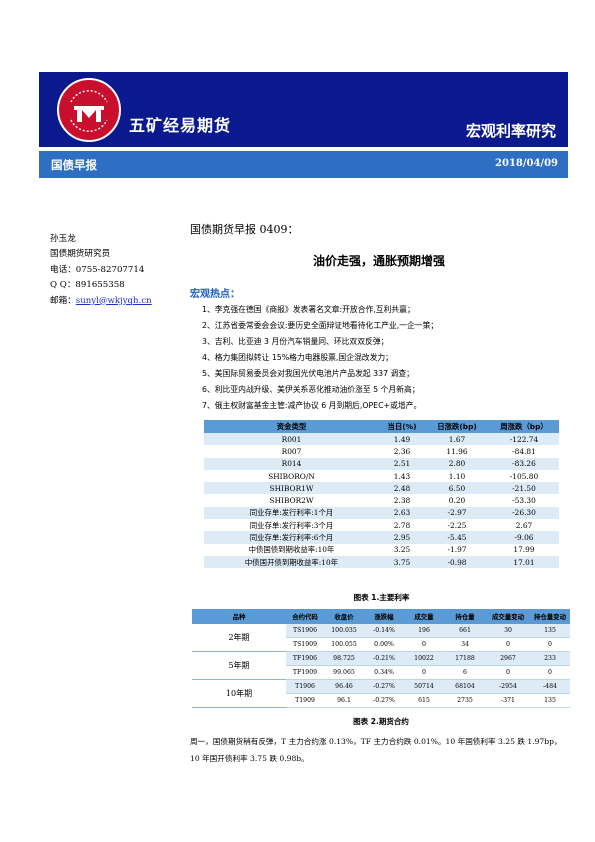 Image resolution: width=595 pixels, height=842 pixels. Describe the element at coordinates (550, 616) in the screenshot. I see `futures-column-header: 持仓量变动` at that location.